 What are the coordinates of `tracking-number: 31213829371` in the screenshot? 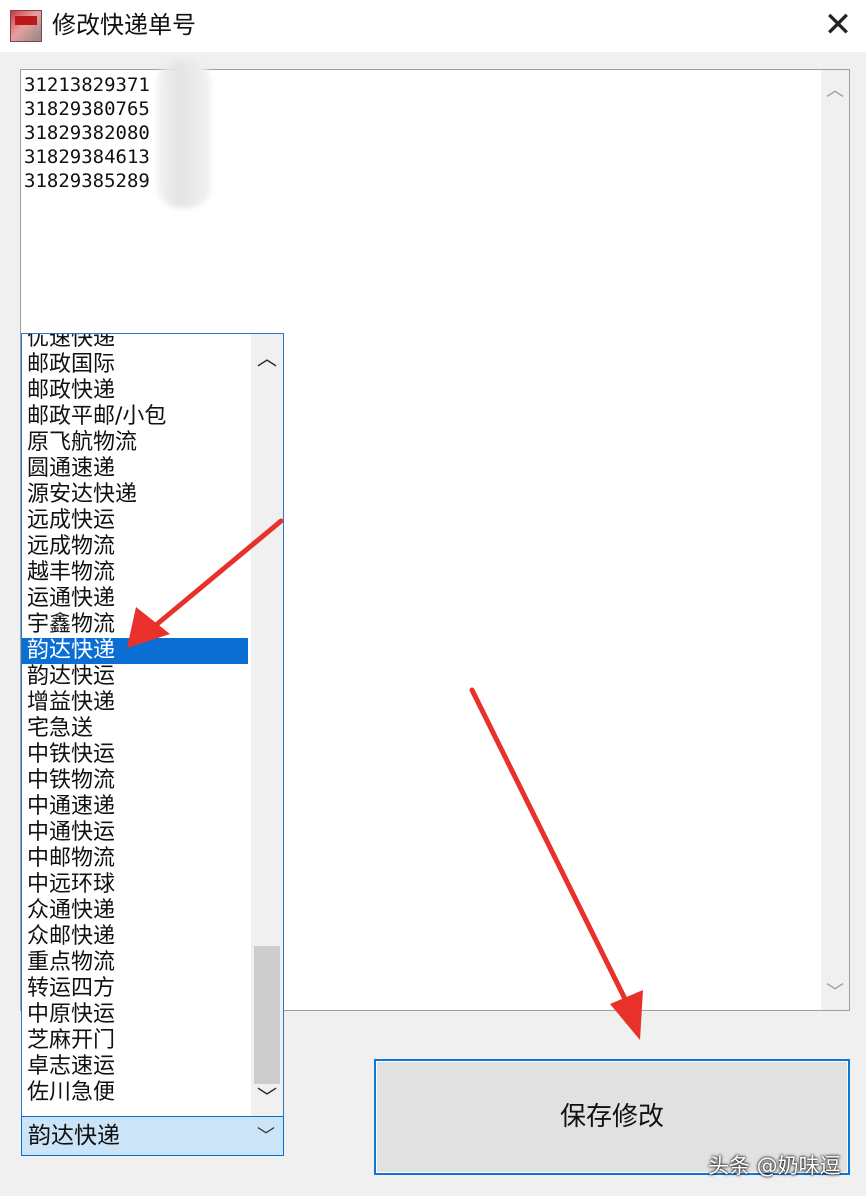 It's located at (87, 85).